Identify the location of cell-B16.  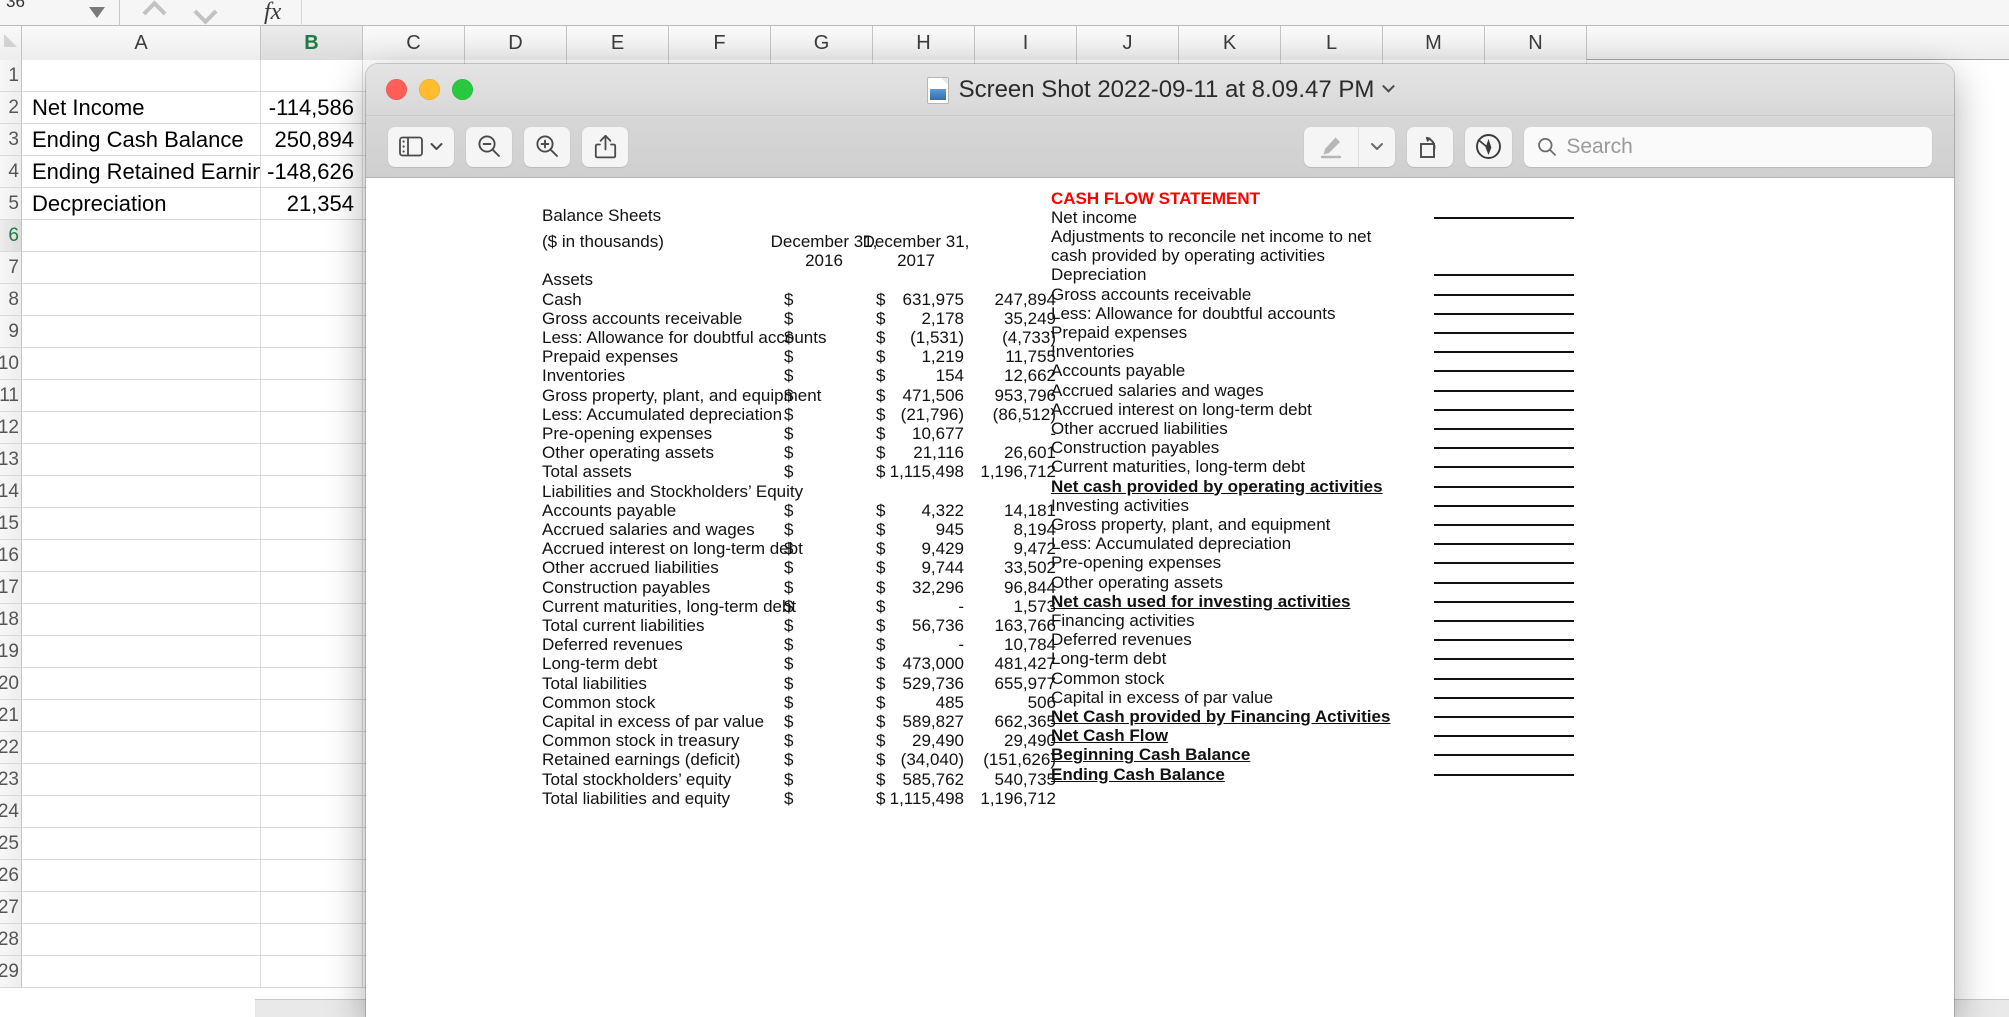
(312, 556).